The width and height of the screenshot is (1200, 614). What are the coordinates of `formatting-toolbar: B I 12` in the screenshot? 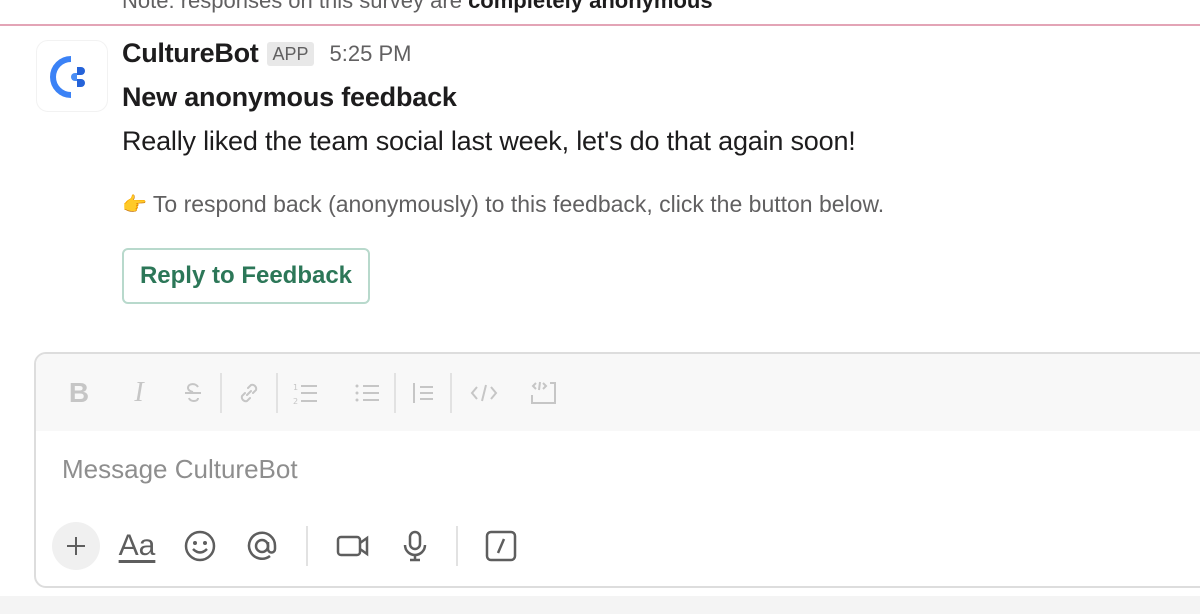 It's located at (618, 392).